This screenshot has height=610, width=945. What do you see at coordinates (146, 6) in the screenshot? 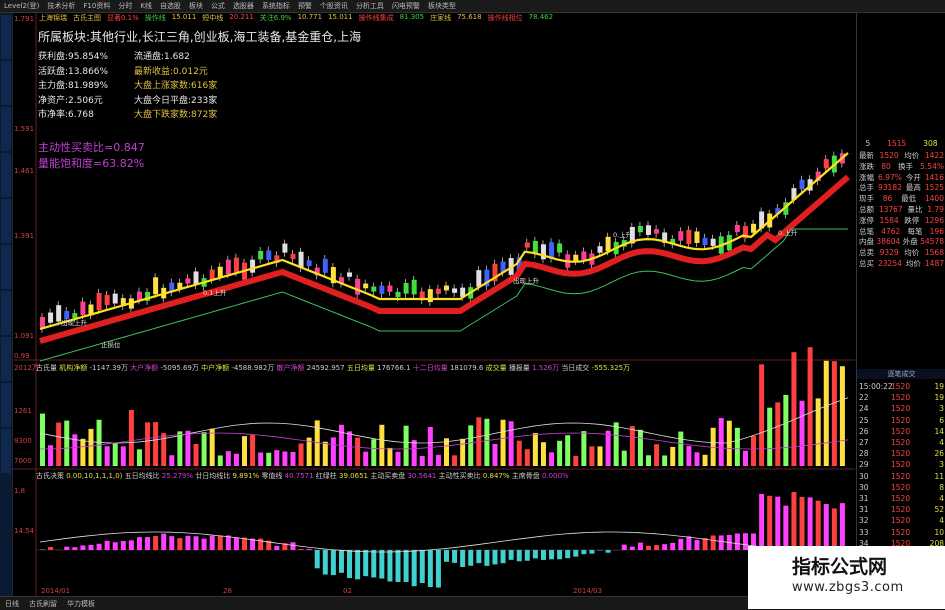
I see `menu-item: K线` at bounding box center [146, 6].